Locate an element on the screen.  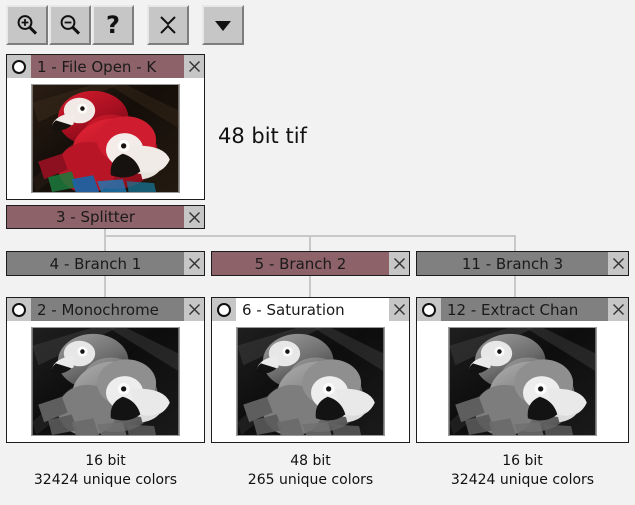
node-branch-1: 4 - Branch 1 is located at coordinates (105, 263).